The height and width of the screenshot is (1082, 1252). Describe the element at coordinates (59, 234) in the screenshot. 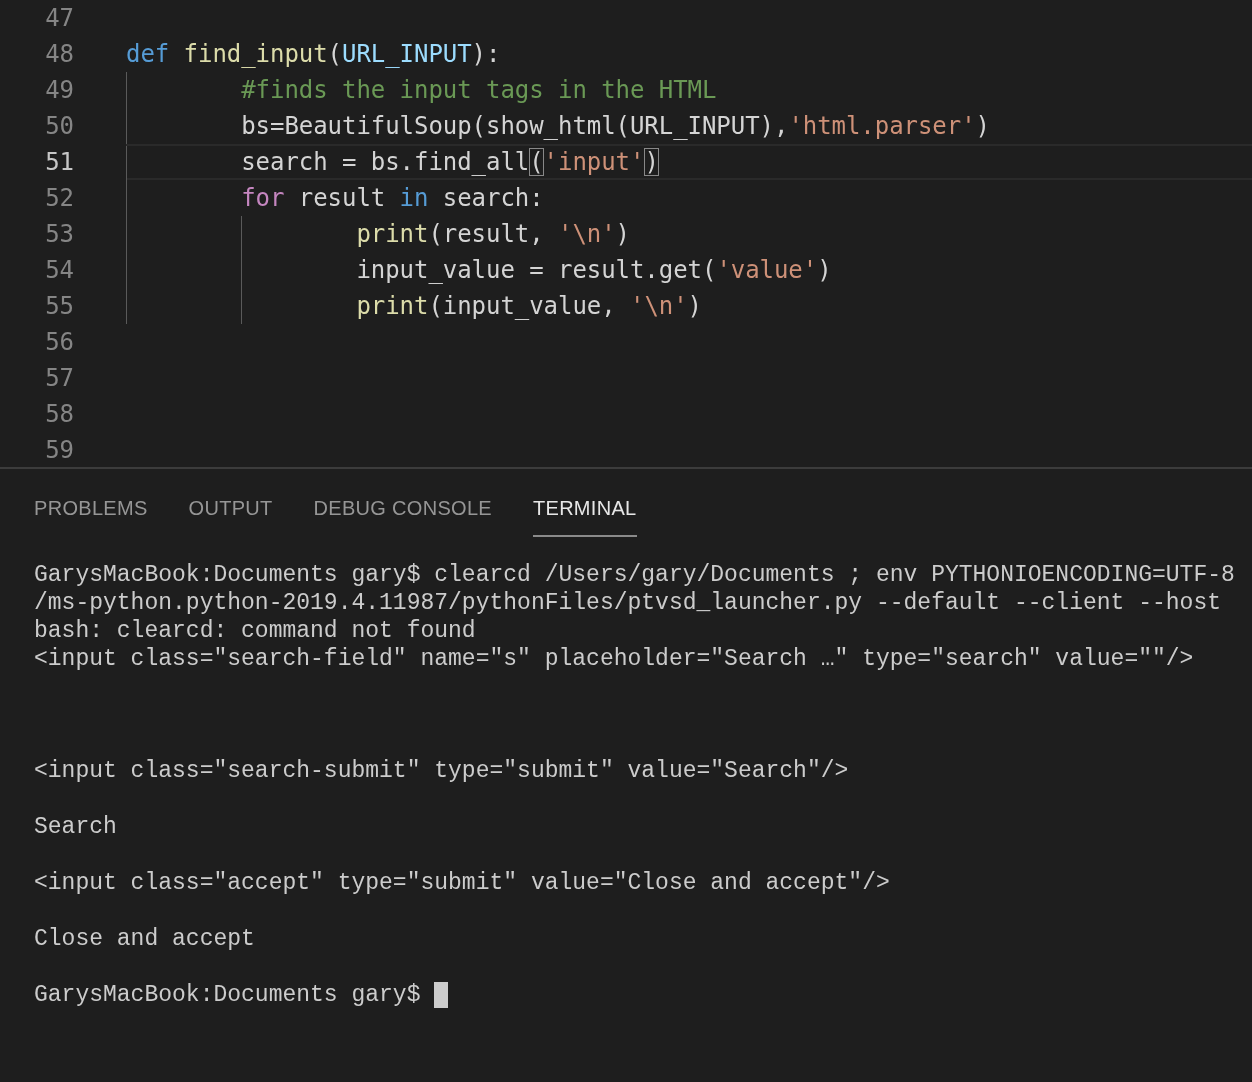

I see `line-number: 53` at that location.